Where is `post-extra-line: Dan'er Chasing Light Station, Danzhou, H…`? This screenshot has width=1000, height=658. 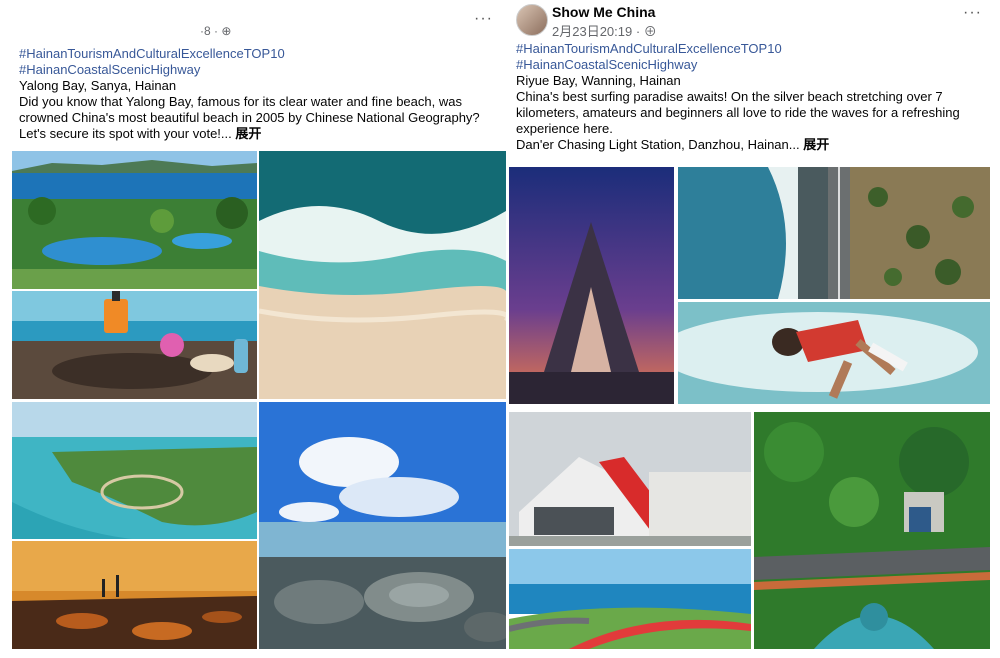
post-extra-line: Dan'er Chasing Light Station, Danzhou, H… is located at coordinates (658, 144).